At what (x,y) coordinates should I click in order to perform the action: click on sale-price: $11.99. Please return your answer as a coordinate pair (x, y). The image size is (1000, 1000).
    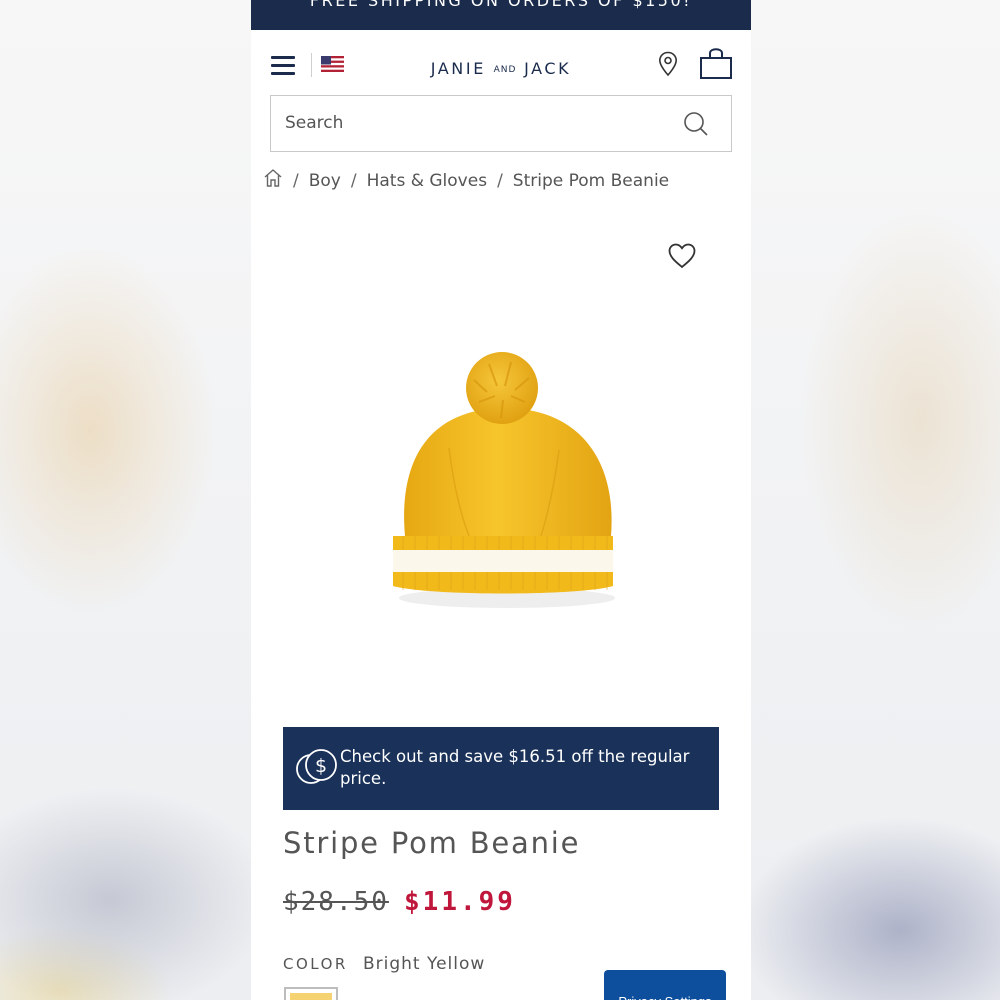
    Looking at the image, I should click on (460, 902).